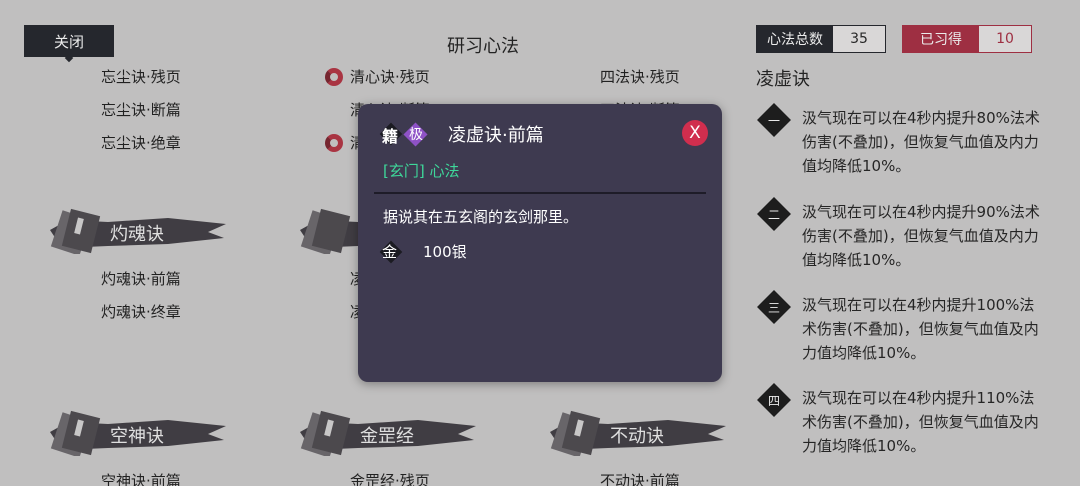 The height and width of the screenshot is (486, 1080). Describe the element at coordinates (445, 252) in the screenshot. I see `item-price: 100银` at that location.